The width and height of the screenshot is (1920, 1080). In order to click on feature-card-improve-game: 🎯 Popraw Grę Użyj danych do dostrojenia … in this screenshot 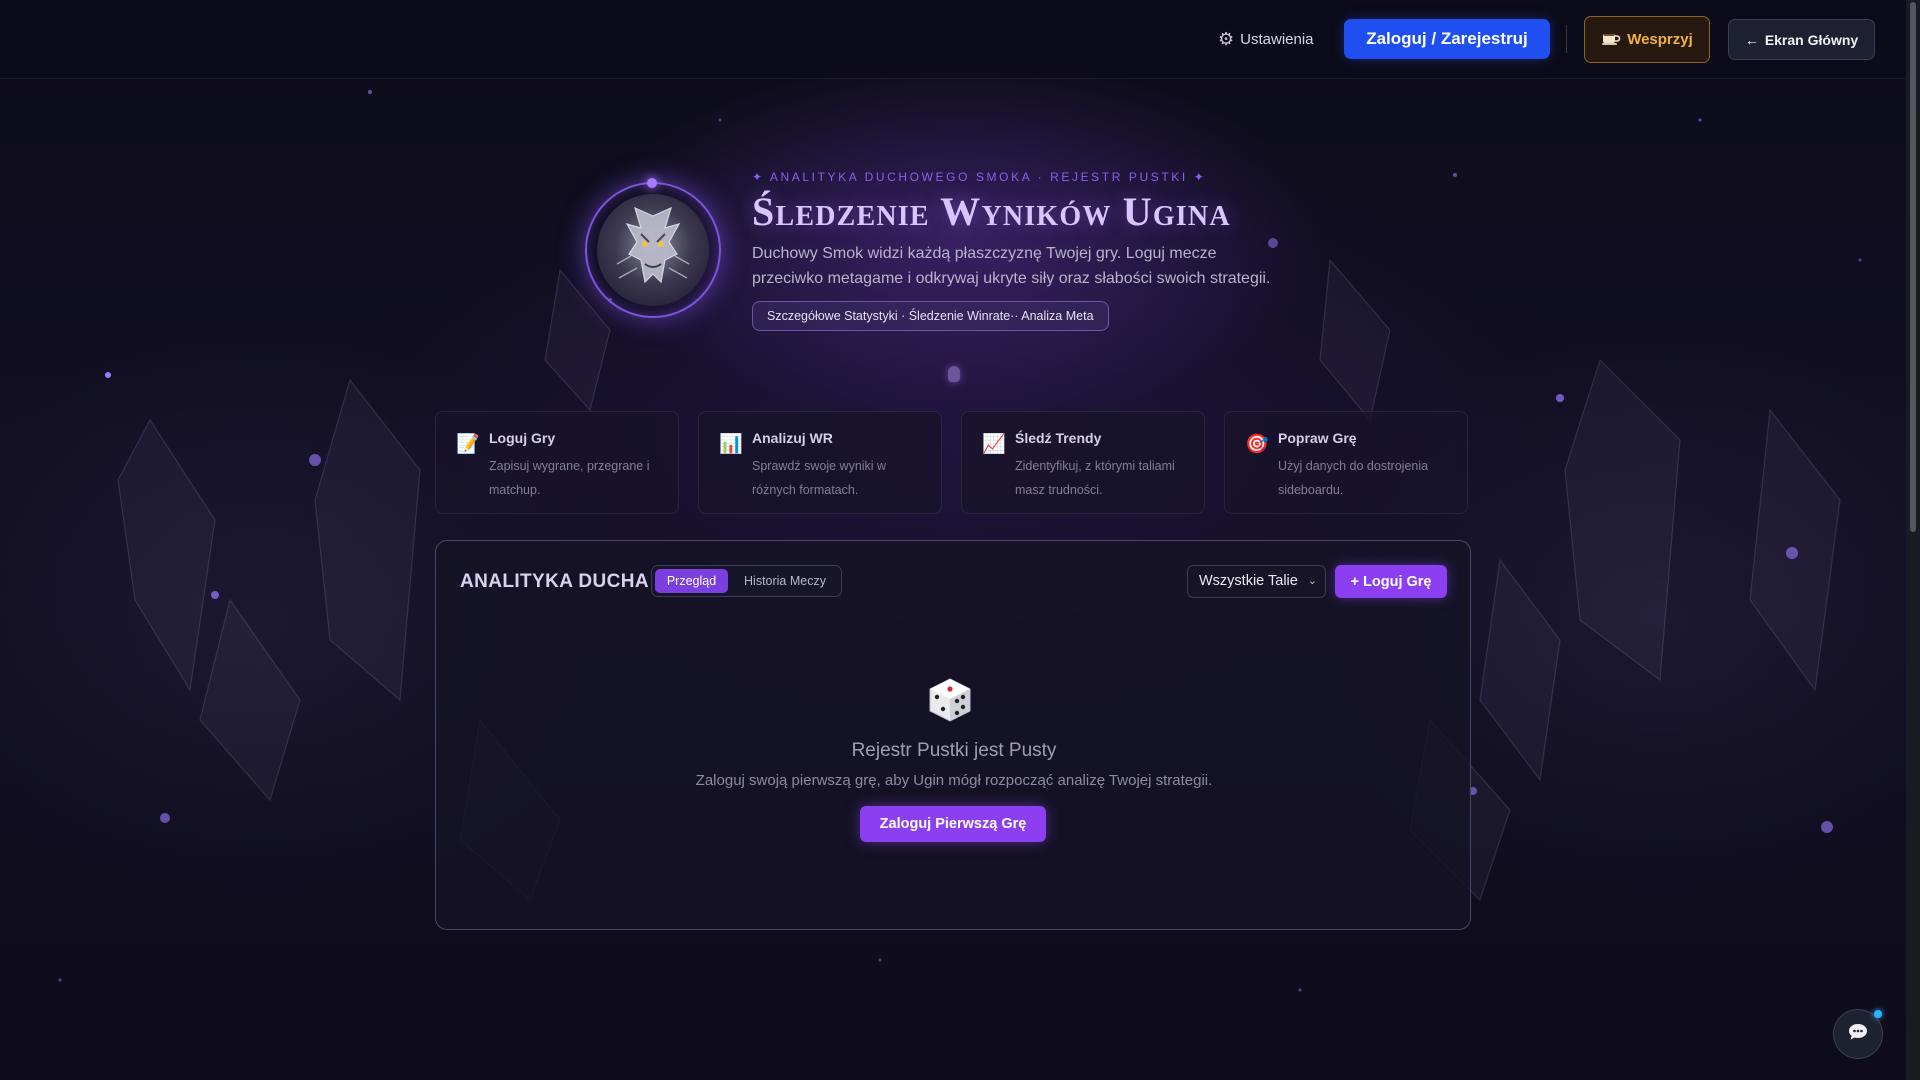, I will do `click(1346, 462)`.